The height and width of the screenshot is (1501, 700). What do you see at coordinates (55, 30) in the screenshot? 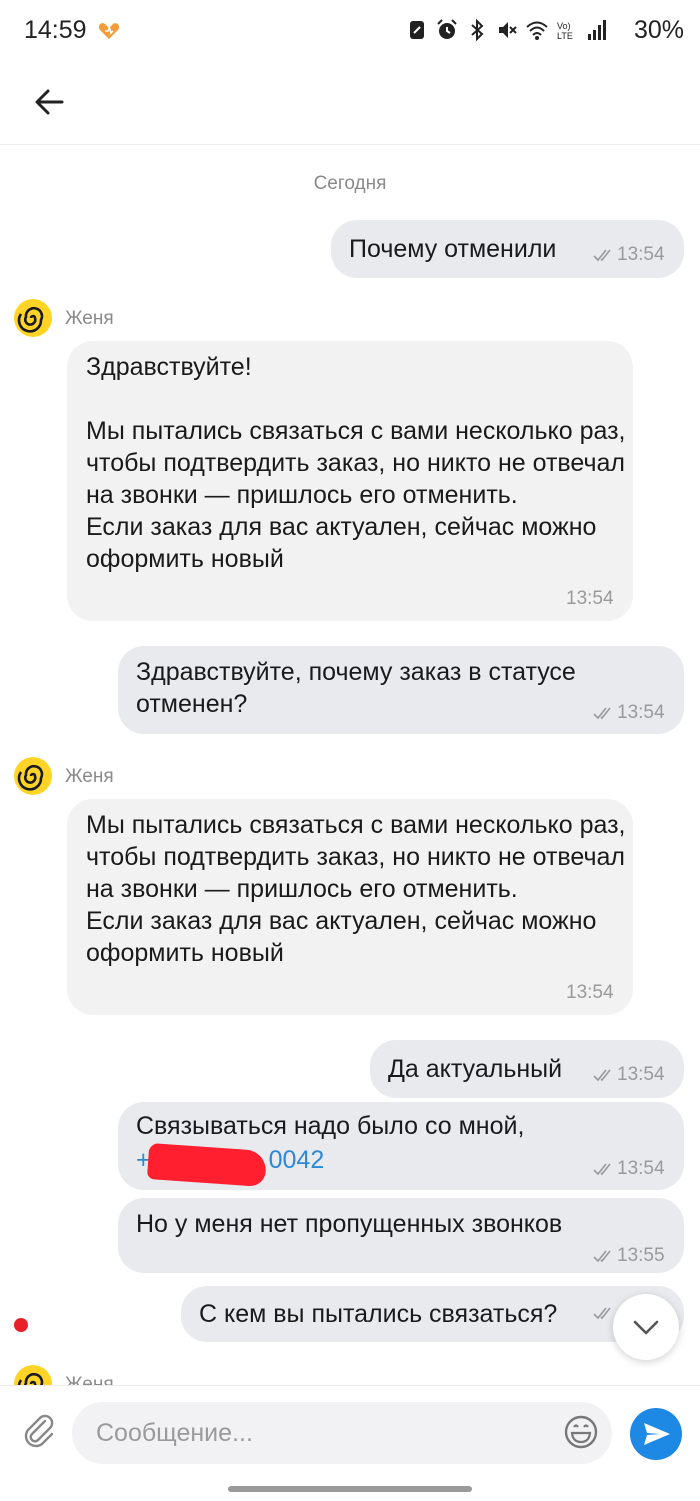
I see `status-time: 14:59` at bounding box center [55, 30].